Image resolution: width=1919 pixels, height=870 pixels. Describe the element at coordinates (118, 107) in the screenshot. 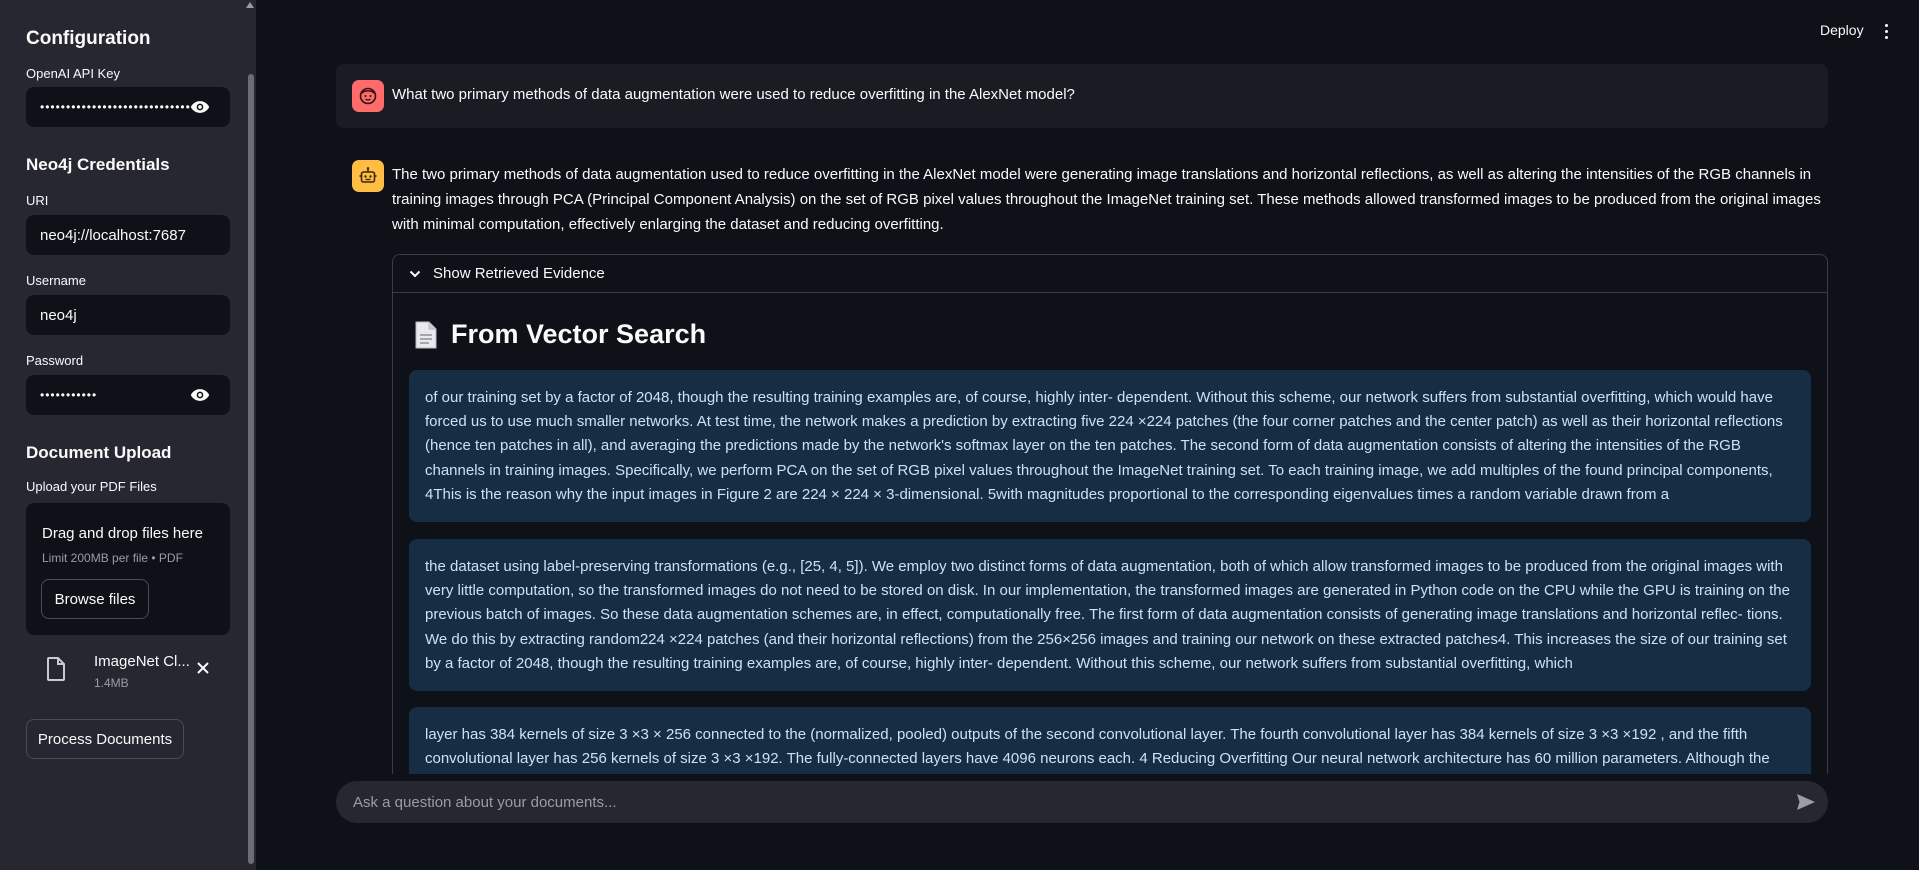

I see `api-key-value: ••••••••••••••••••••••••••••••` at that location.